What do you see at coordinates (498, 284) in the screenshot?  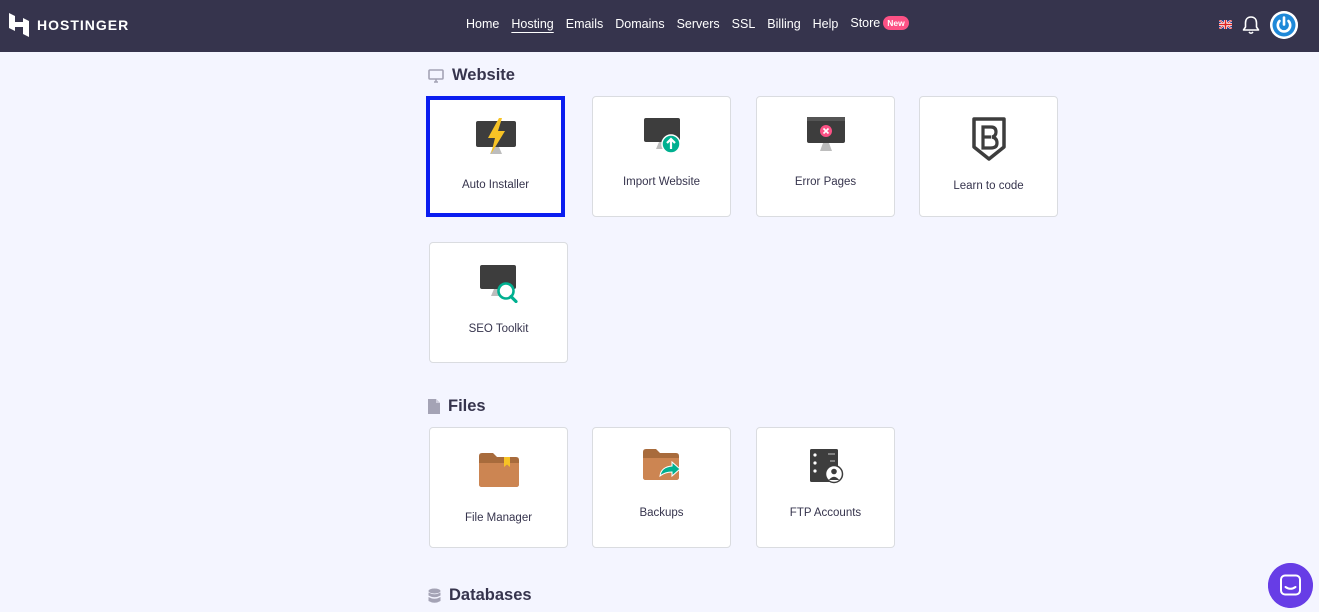 I see `search-monitor-icon` at bounding box center [498, 284].